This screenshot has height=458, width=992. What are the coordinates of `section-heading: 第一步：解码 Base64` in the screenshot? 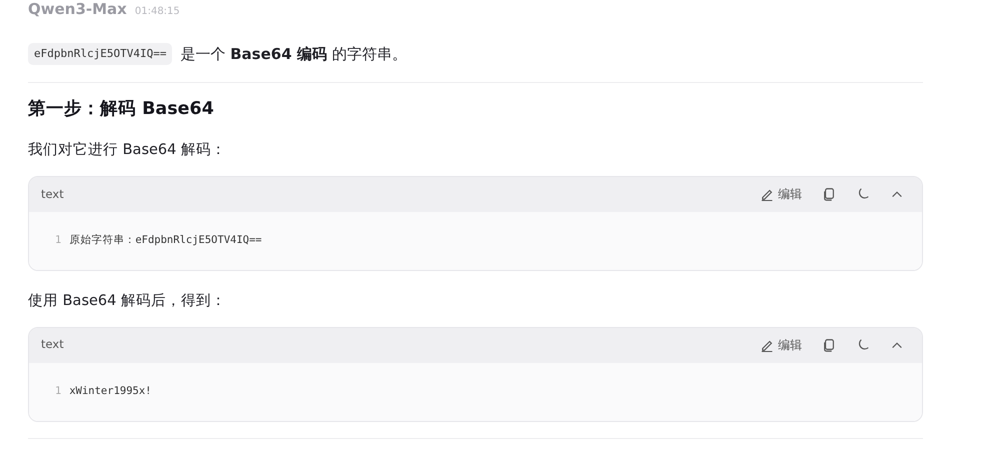 It's located at (121, 109).